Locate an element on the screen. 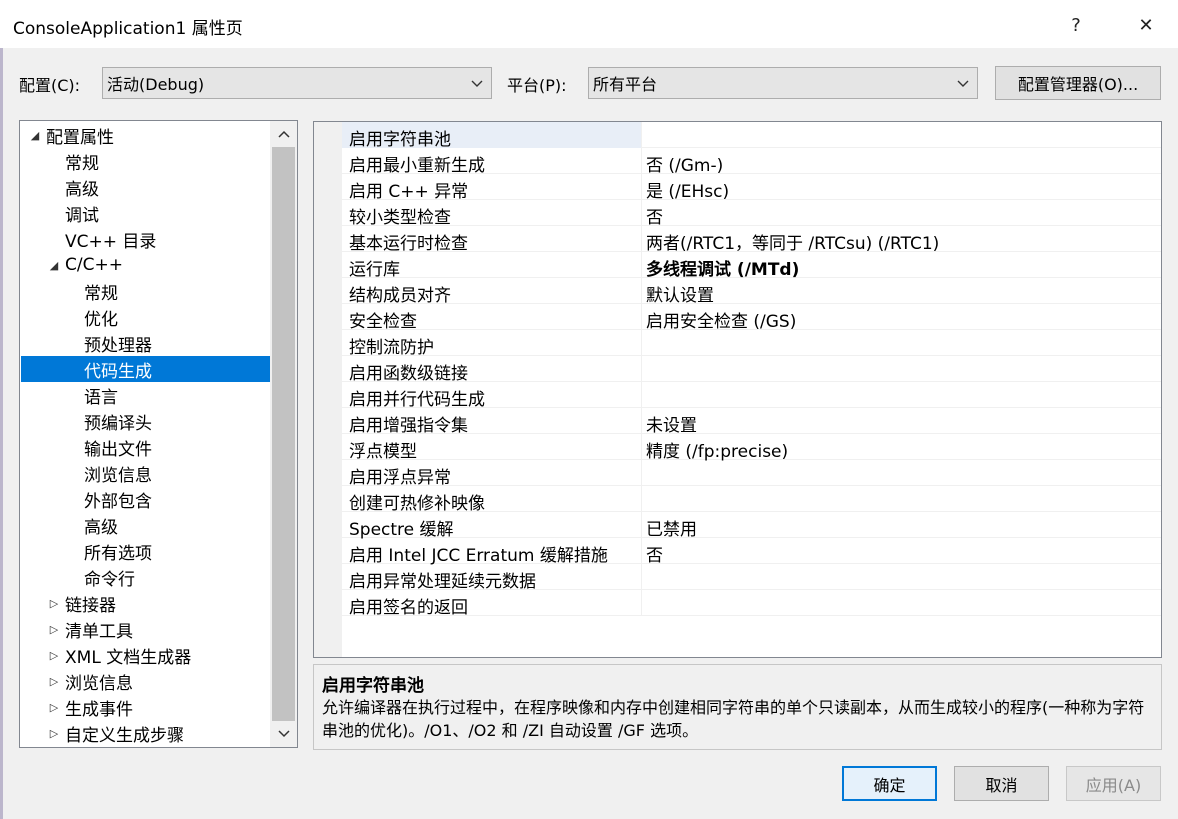 This screenshot has width=1178, height=819. property-row: 启用字符串池 is located at coordinates (751, 136).